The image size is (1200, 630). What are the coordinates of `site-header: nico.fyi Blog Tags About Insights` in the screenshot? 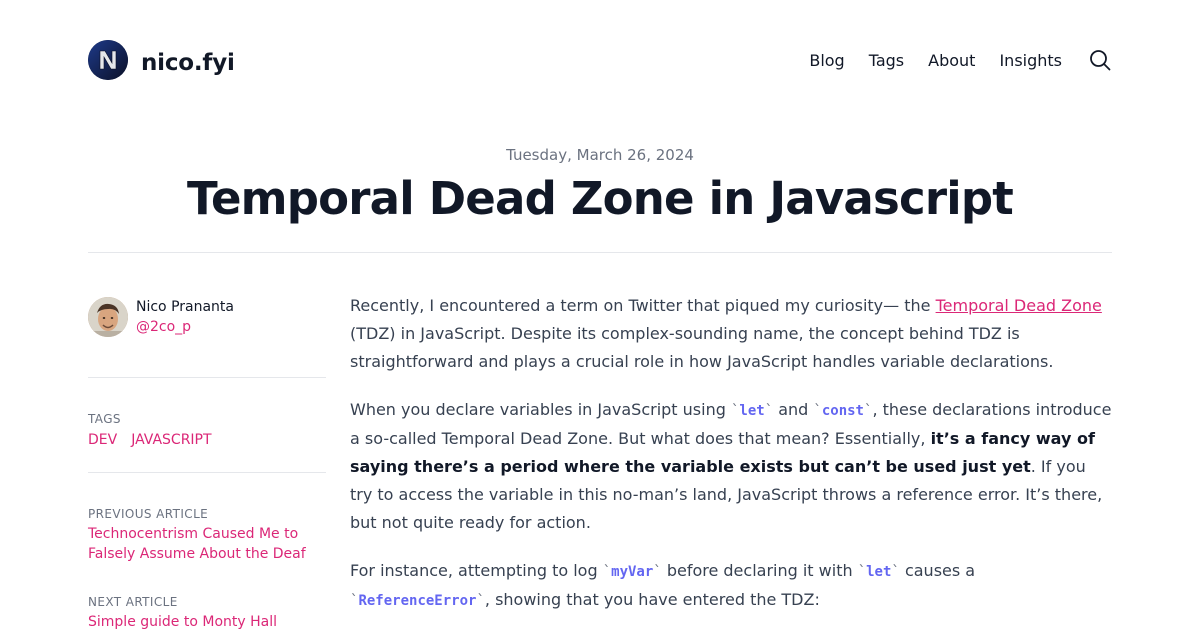 It's located at (600, 61).